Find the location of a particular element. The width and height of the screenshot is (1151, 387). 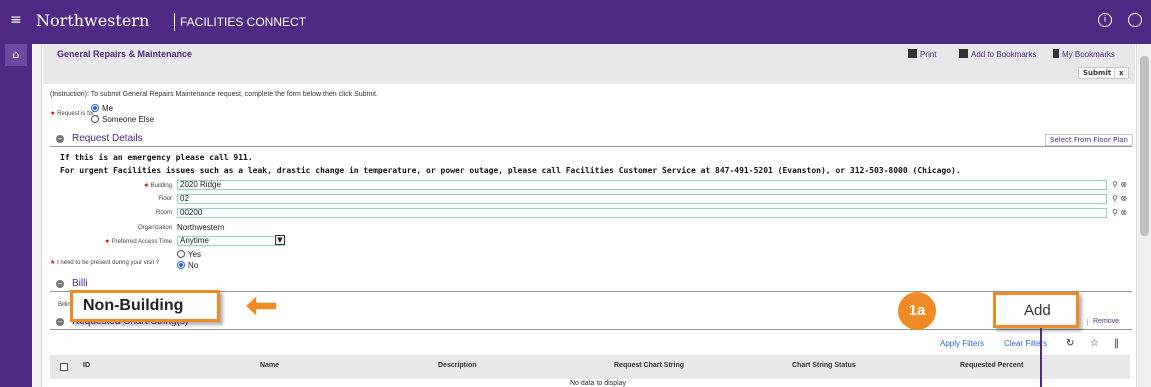

brand-divider is located at coordinates (174, 22).